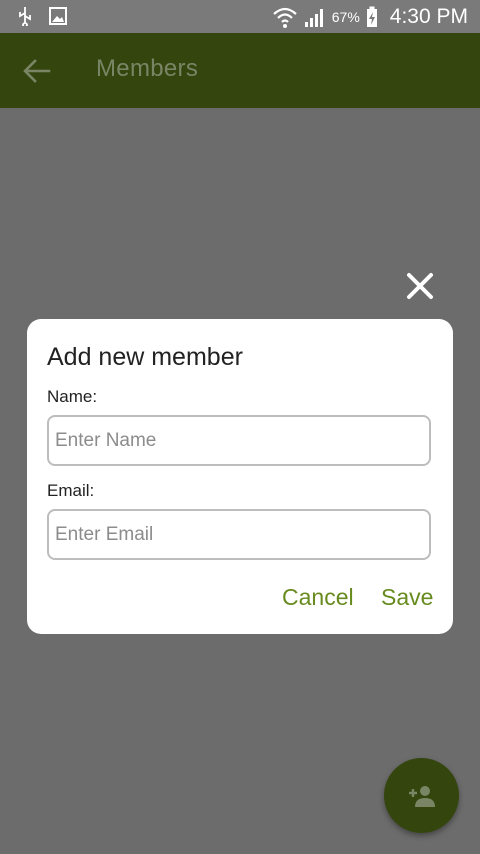 This screenshot has width=480, height=854. What do you see at coordinates (313, 17) in the screenshot?
I see `signal-icon` at bounding box center [313, 17].